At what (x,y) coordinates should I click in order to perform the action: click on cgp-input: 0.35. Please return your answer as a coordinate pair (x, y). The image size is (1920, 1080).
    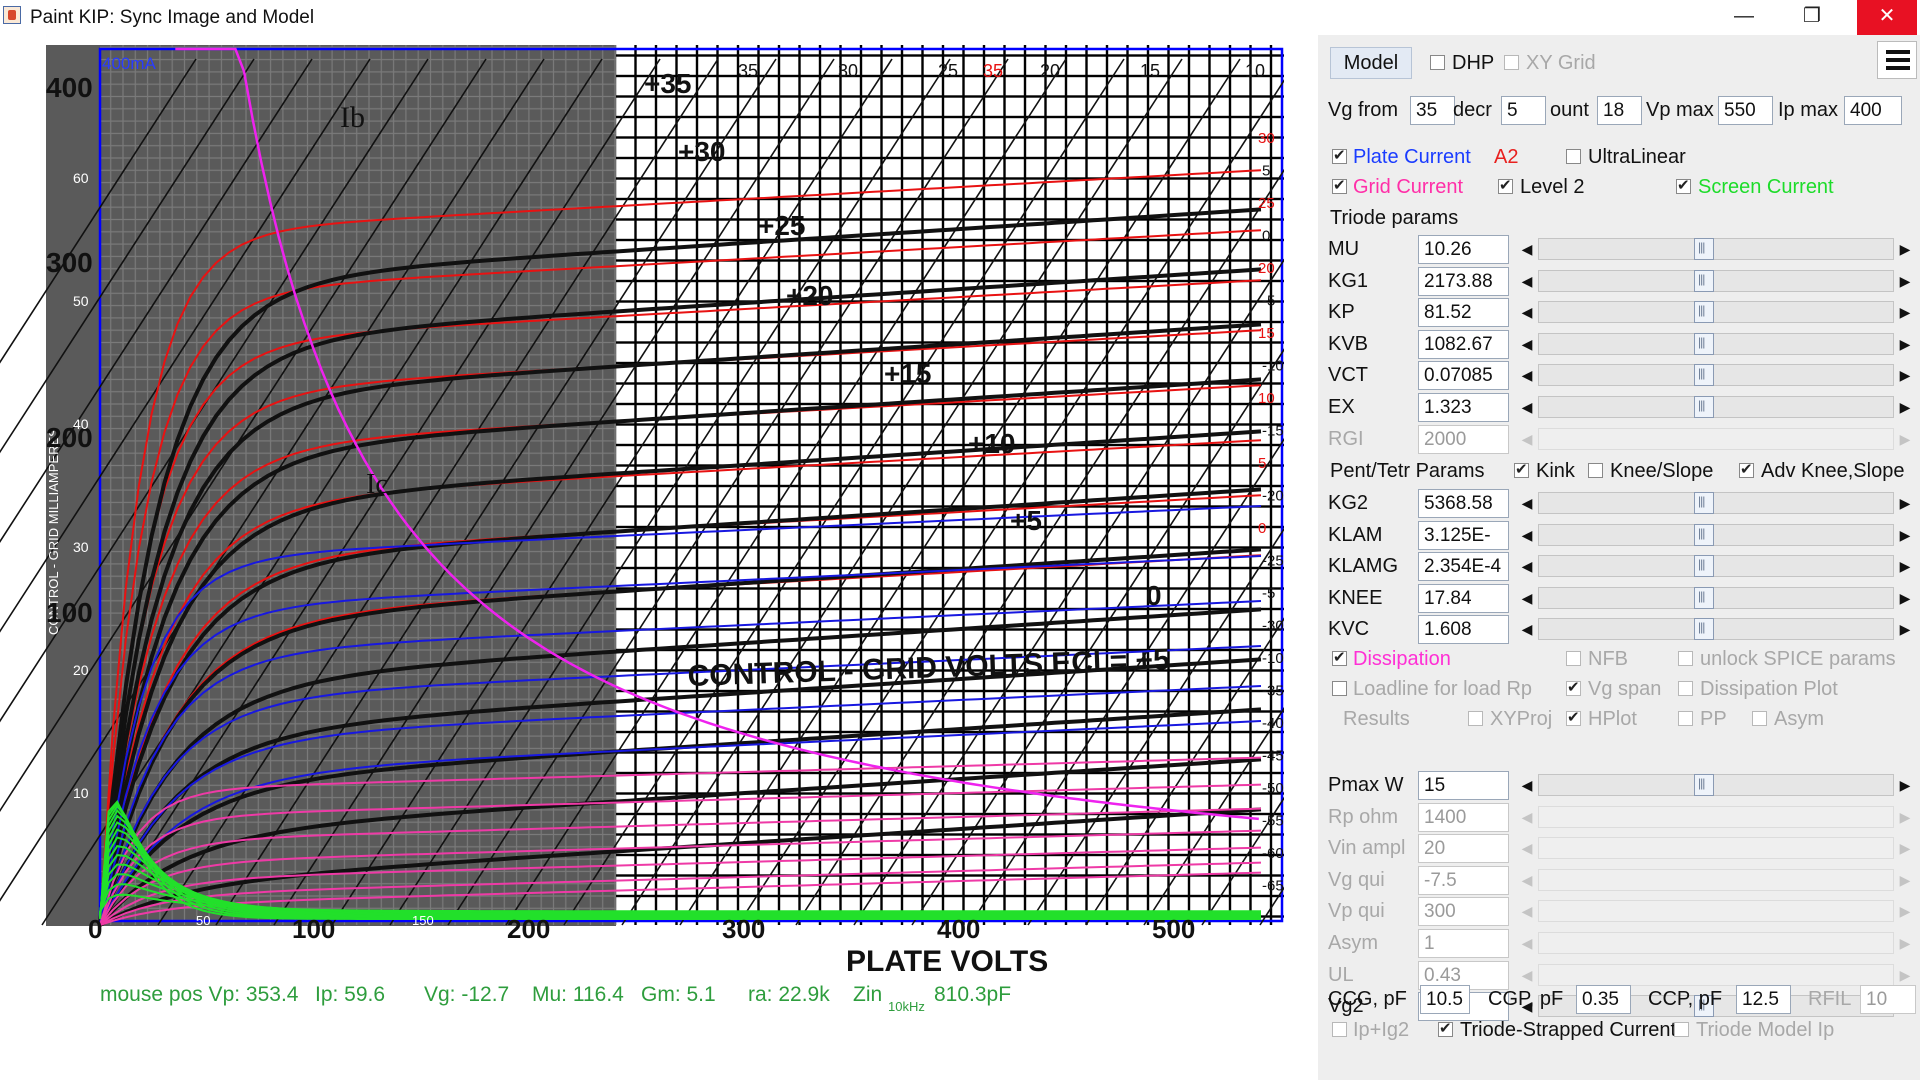
    Looking at the image, I should click on (1603, 999).